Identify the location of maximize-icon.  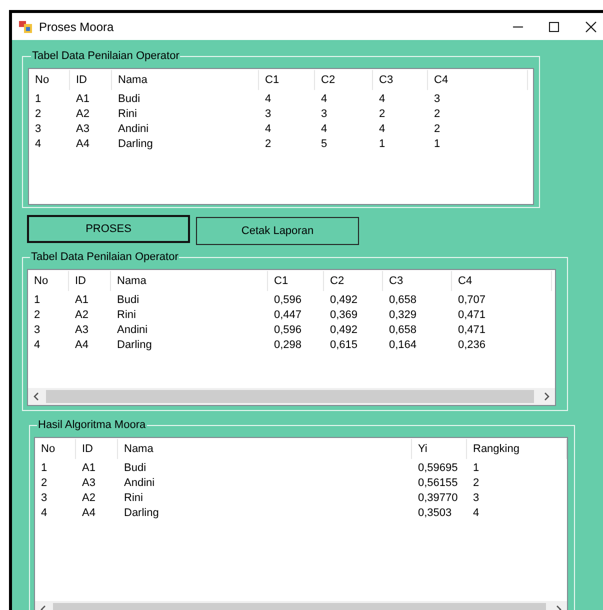
(554, 26).